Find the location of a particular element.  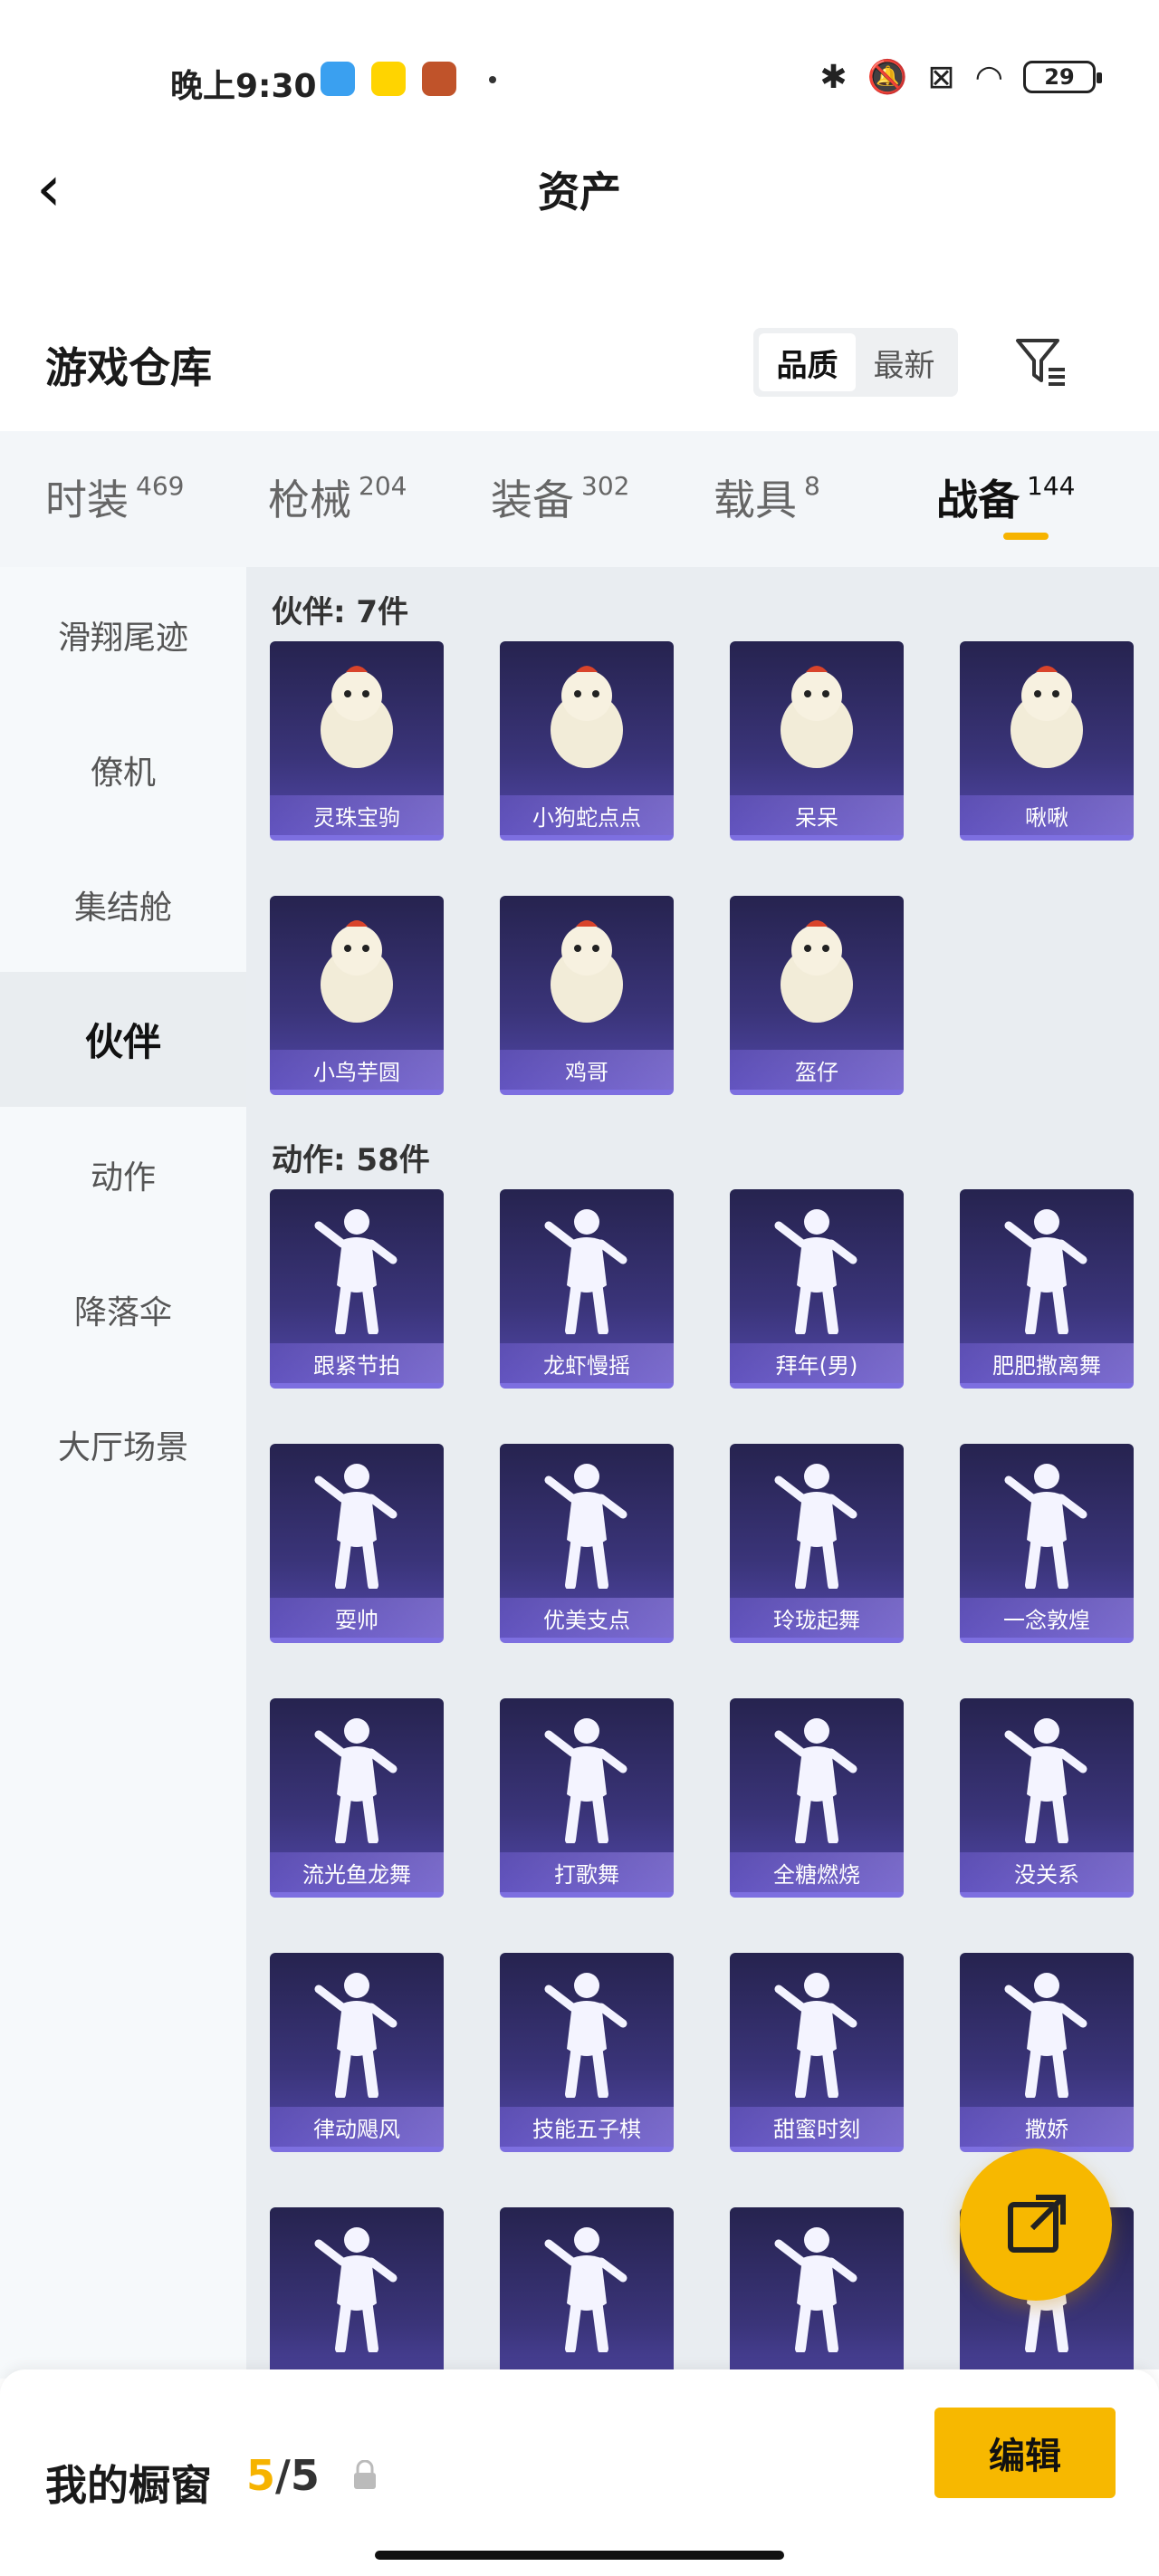

emote-card: 玲珑起舞 is located at coordinates (817, 1543).